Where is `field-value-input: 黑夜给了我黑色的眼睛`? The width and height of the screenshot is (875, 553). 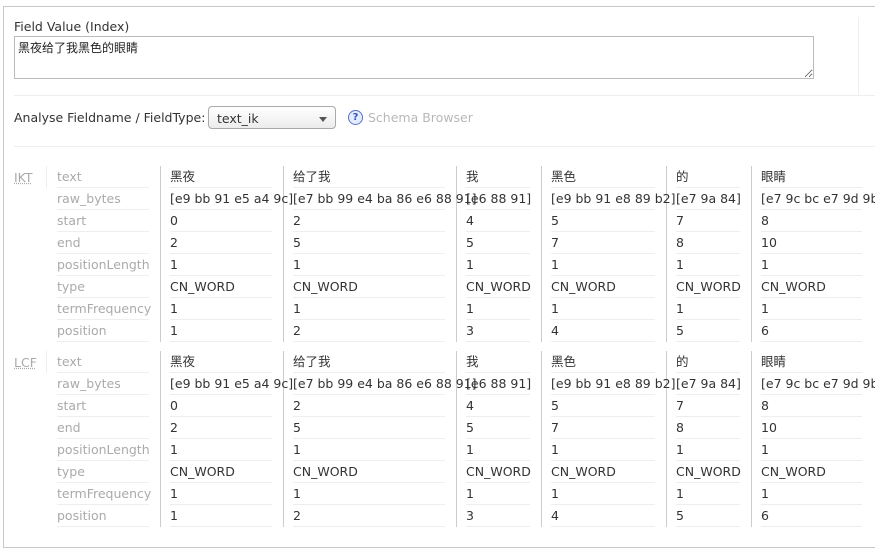
field-value-input: 黑夜给了我黑色的眼睛 is located at coordinates (414, 57).